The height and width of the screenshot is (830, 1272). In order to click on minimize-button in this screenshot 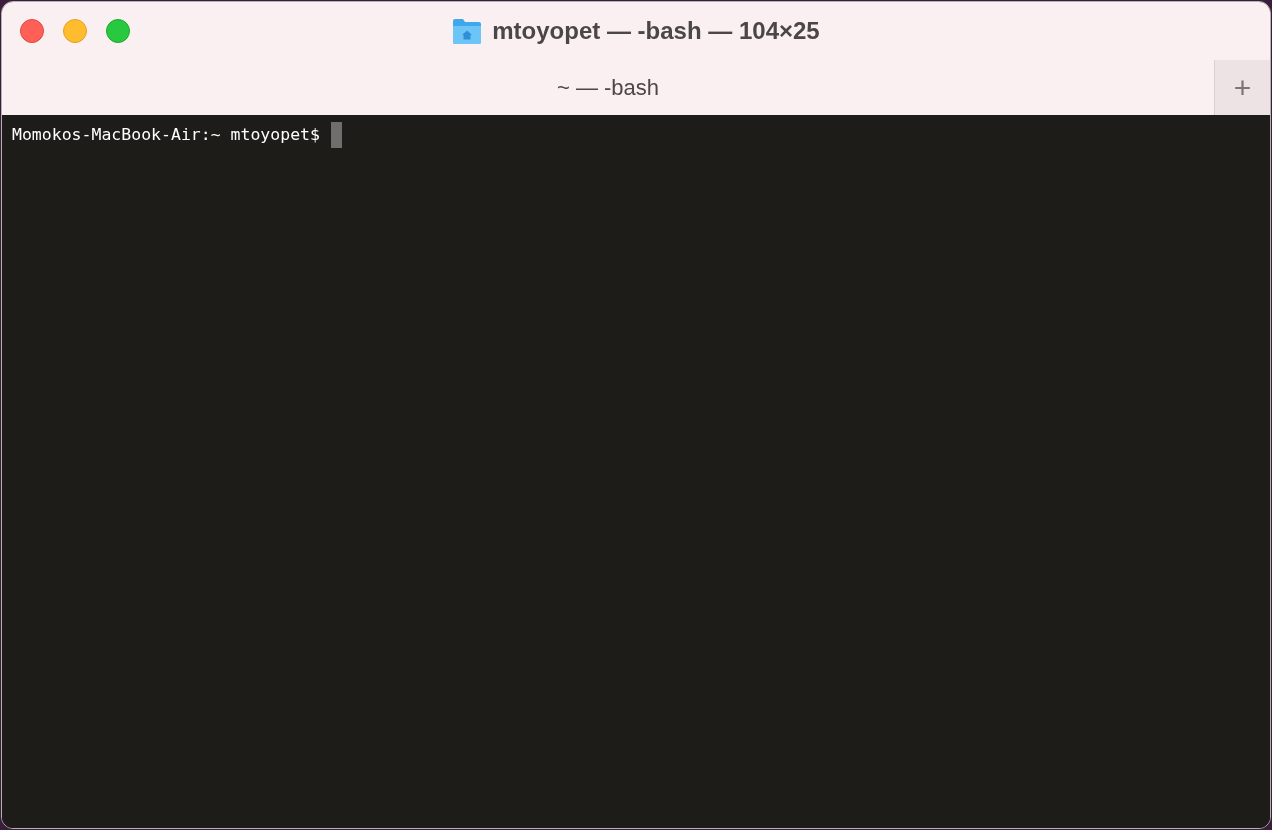, I will do `click(75, 31)`.